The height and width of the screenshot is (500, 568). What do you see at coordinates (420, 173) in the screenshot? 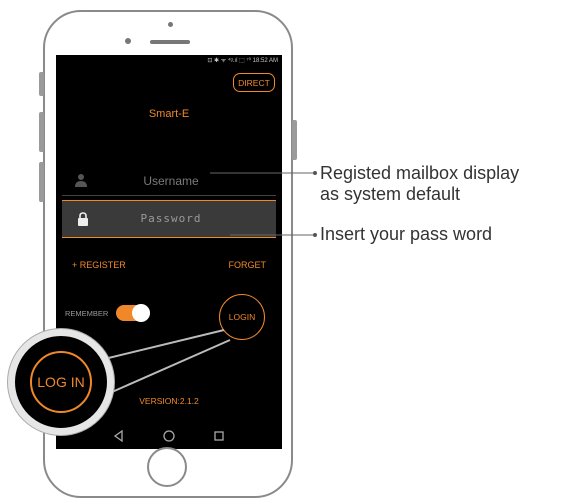
I see `mailbox-annotation-line1: Registed mailbox display` at bounding box center [420, 173].